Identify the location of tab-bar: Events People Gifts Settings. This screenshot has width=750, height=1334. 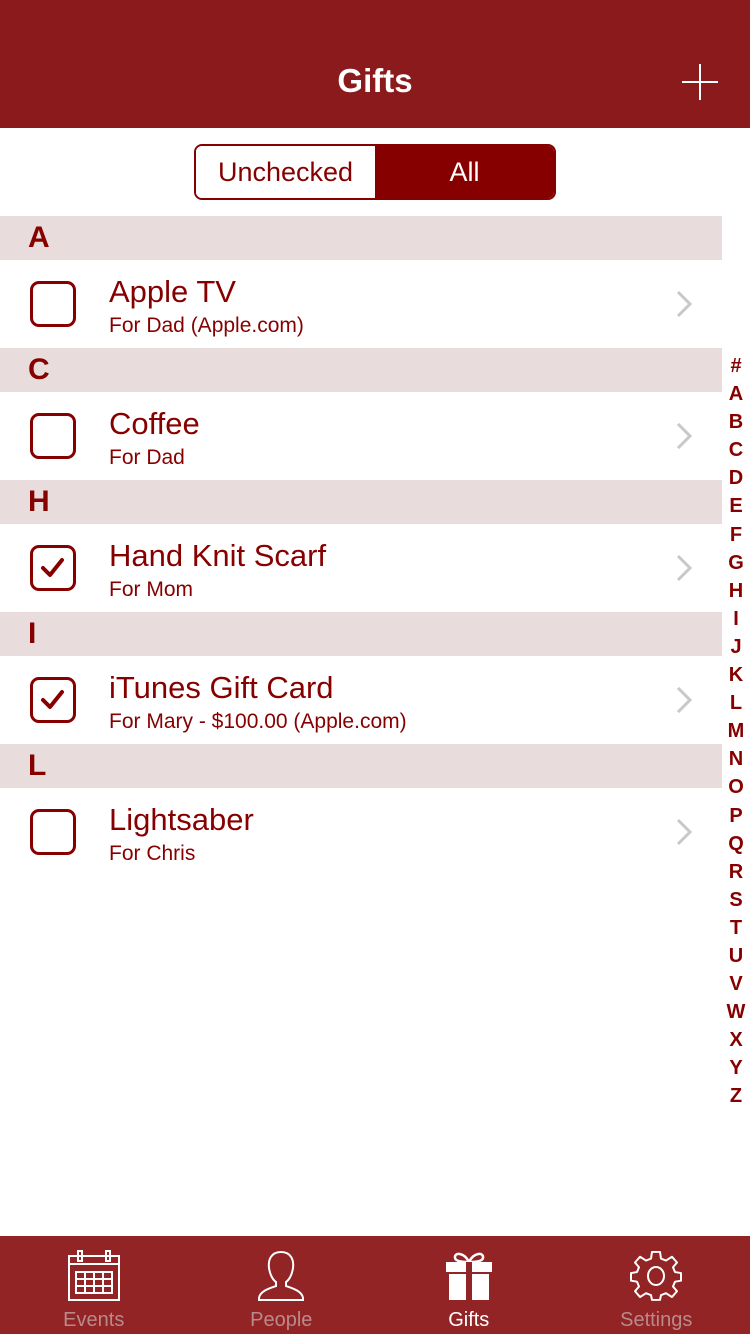
(375, 1285).